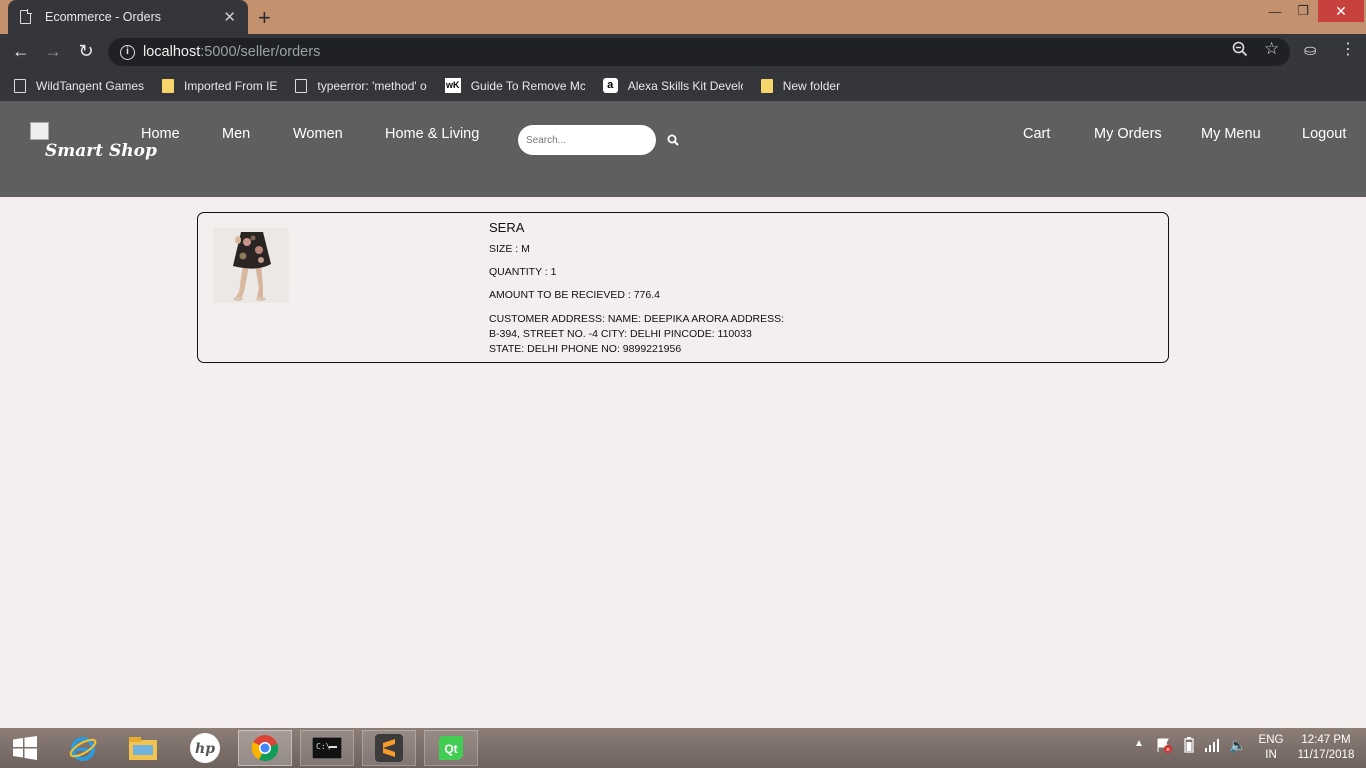 Image resolution: width=1366 pixels, height=768 pixels. What do you see at coordinates (527, 85) in the screenshot?
I see `bookmark-label: Guide To Remove Mc` at bounding box center [527, 85].